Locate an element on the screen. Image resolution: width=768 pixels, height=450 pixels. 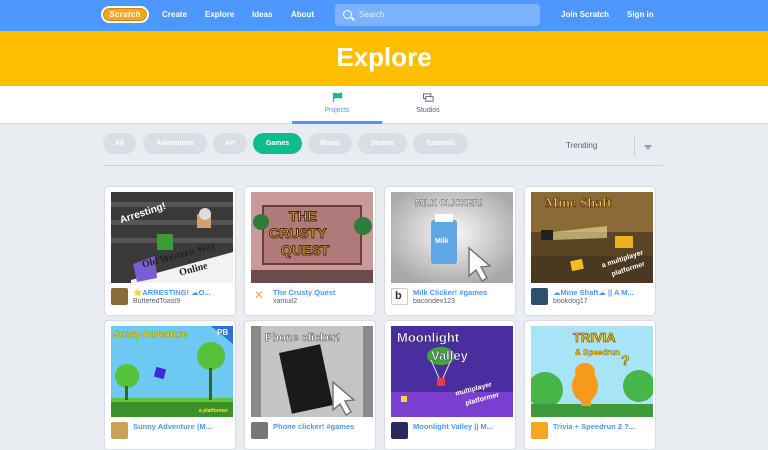
thumbnail-question: ? is located at coordinates (625, 360).